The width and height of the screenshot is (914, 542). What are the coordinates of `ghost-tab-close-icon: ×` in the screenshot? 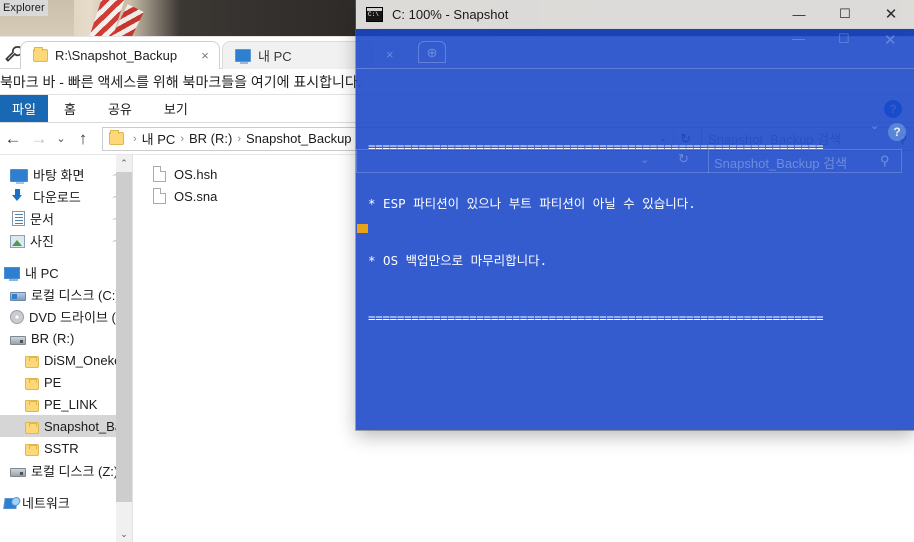 It's located at (390, 54).